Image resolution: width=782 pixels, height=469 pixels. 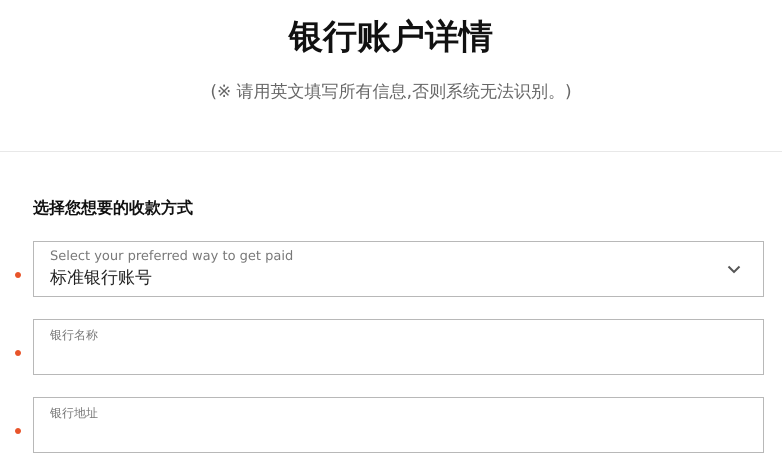 I want to click on input-field: 银行地址, so click(x=398, y=425).